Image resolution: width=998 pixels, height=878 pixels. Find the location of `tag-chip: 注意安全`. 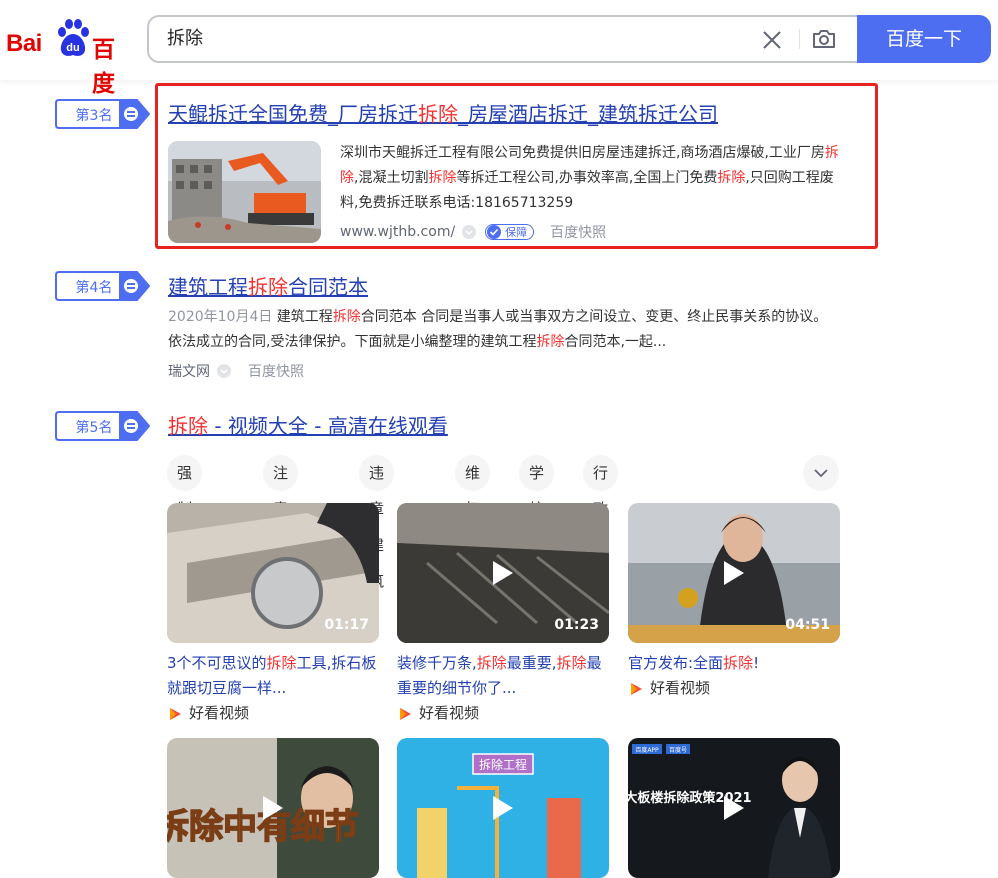

tag-chip: 注意安全 is located at coordinates (281, 522).